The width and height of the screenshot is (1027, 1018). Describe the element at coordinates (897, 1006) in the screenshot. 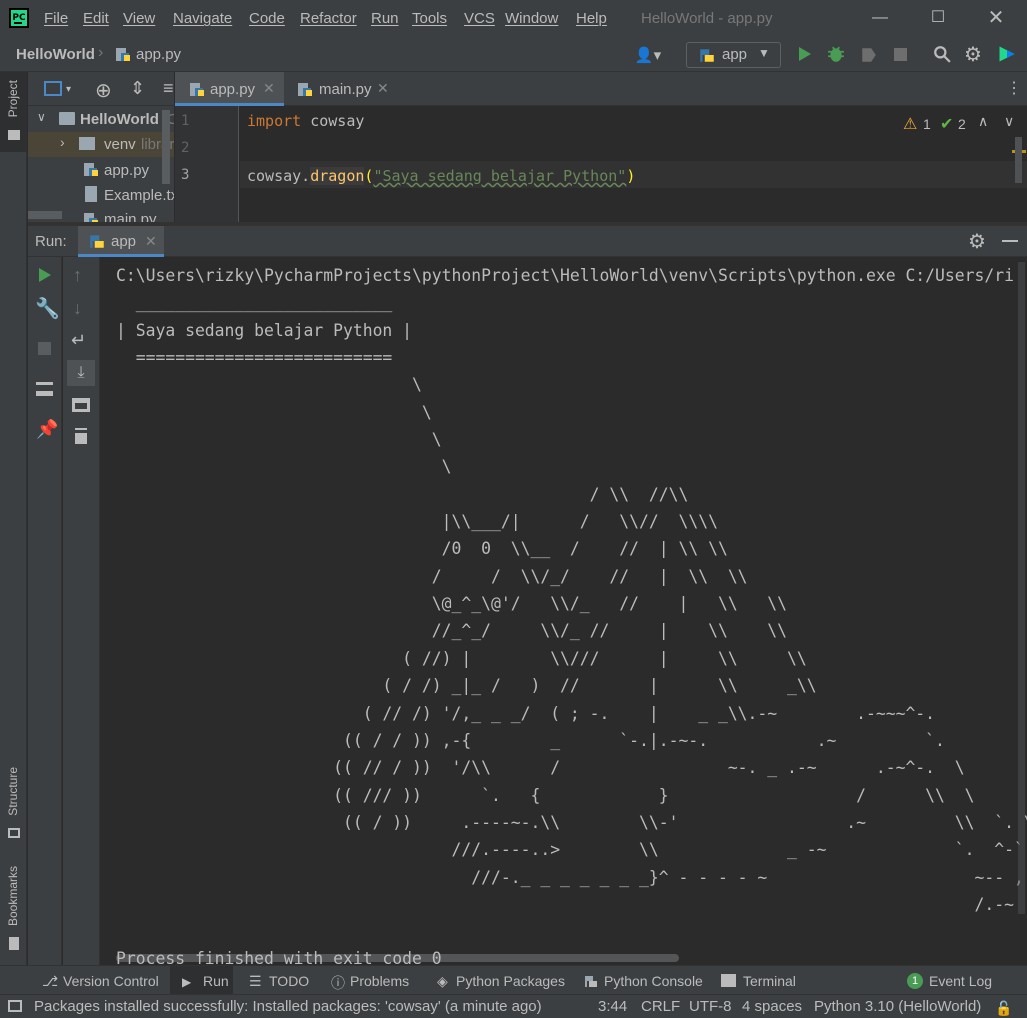

I see `python-interpreter: Python 3.10 (HelloWorld)` at that location.